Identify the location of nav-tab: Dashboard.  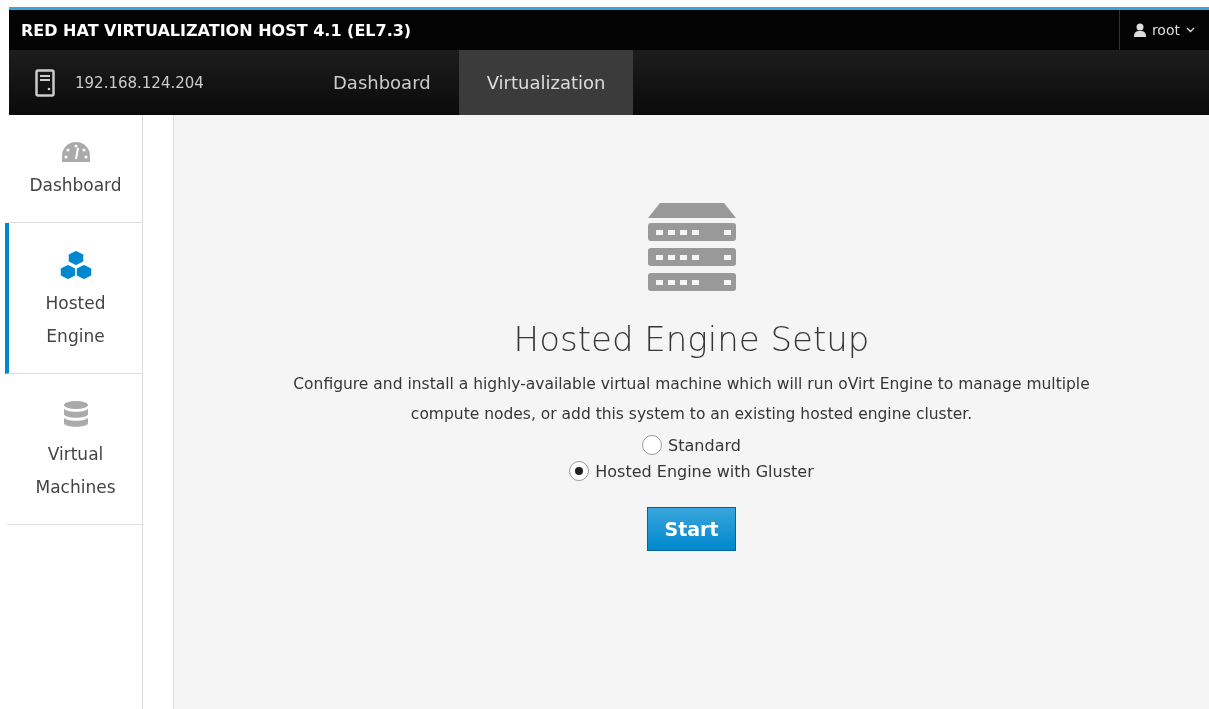
(382, 82).